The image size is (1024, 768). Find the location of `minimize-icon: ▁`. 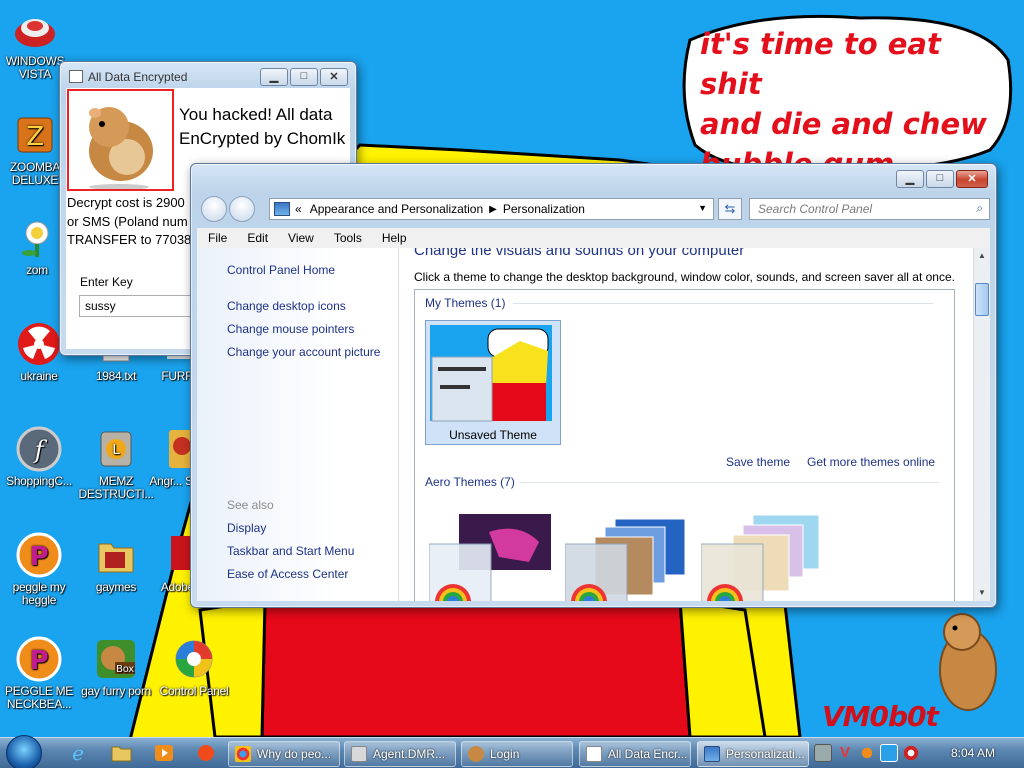

minimize-icon: ▁ is located at coordinates (910, 179).